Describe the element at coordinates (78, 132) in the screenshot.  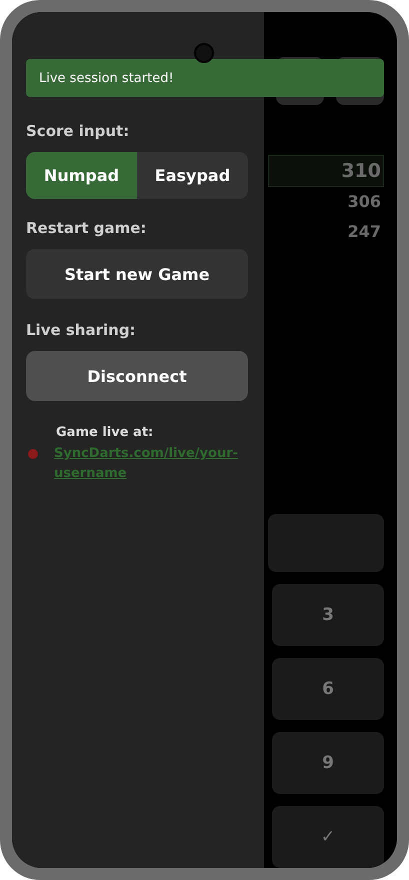
I see `section-label: Score input:` at that location.